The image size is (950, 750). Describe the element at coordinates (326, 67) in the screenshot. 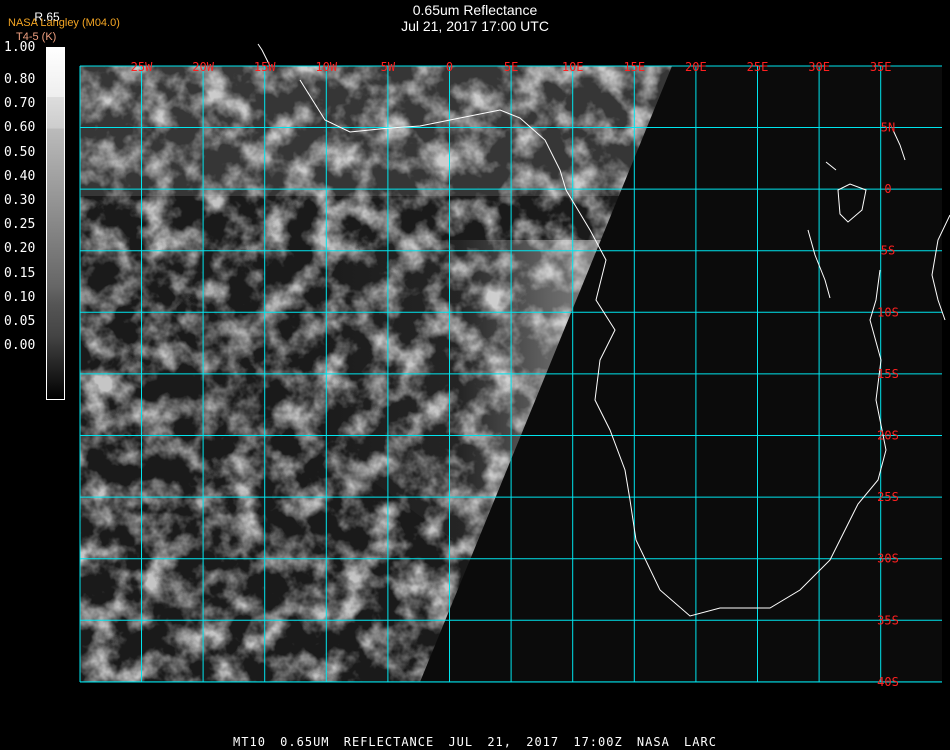

I see `longitude-label: 10W` at that location.